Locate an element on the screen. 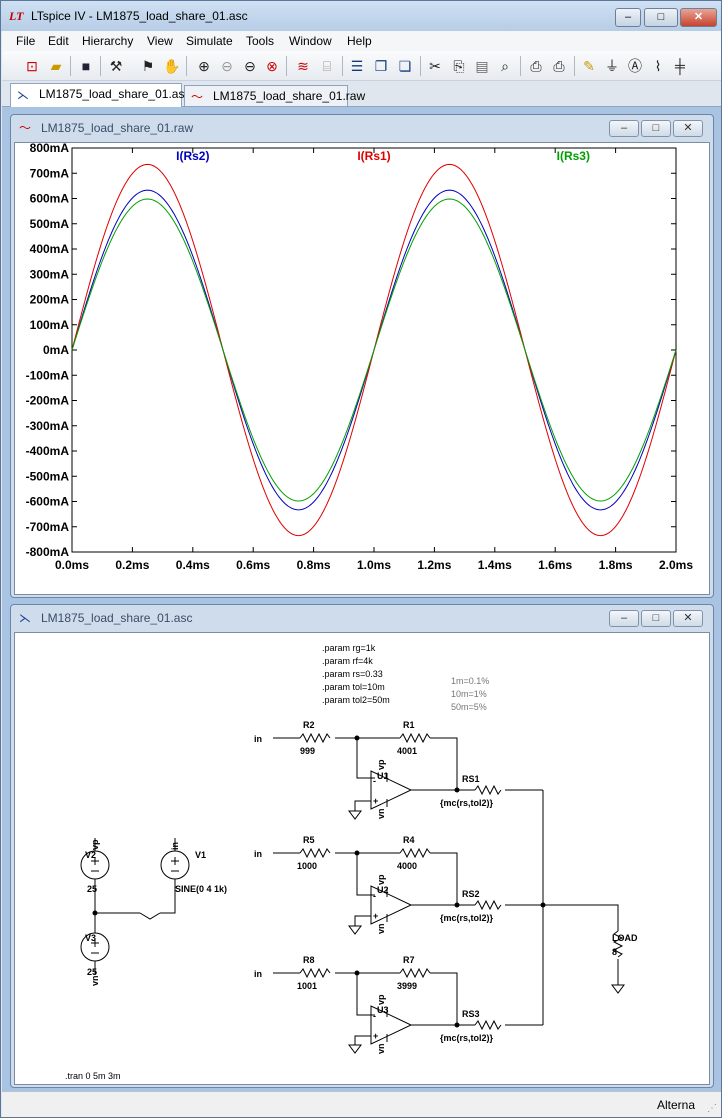 This screenshot has height=1118, width=722. tab-schematic: ⋋ LM1875_load_share_01.asc is located at coordinates (100, 95).